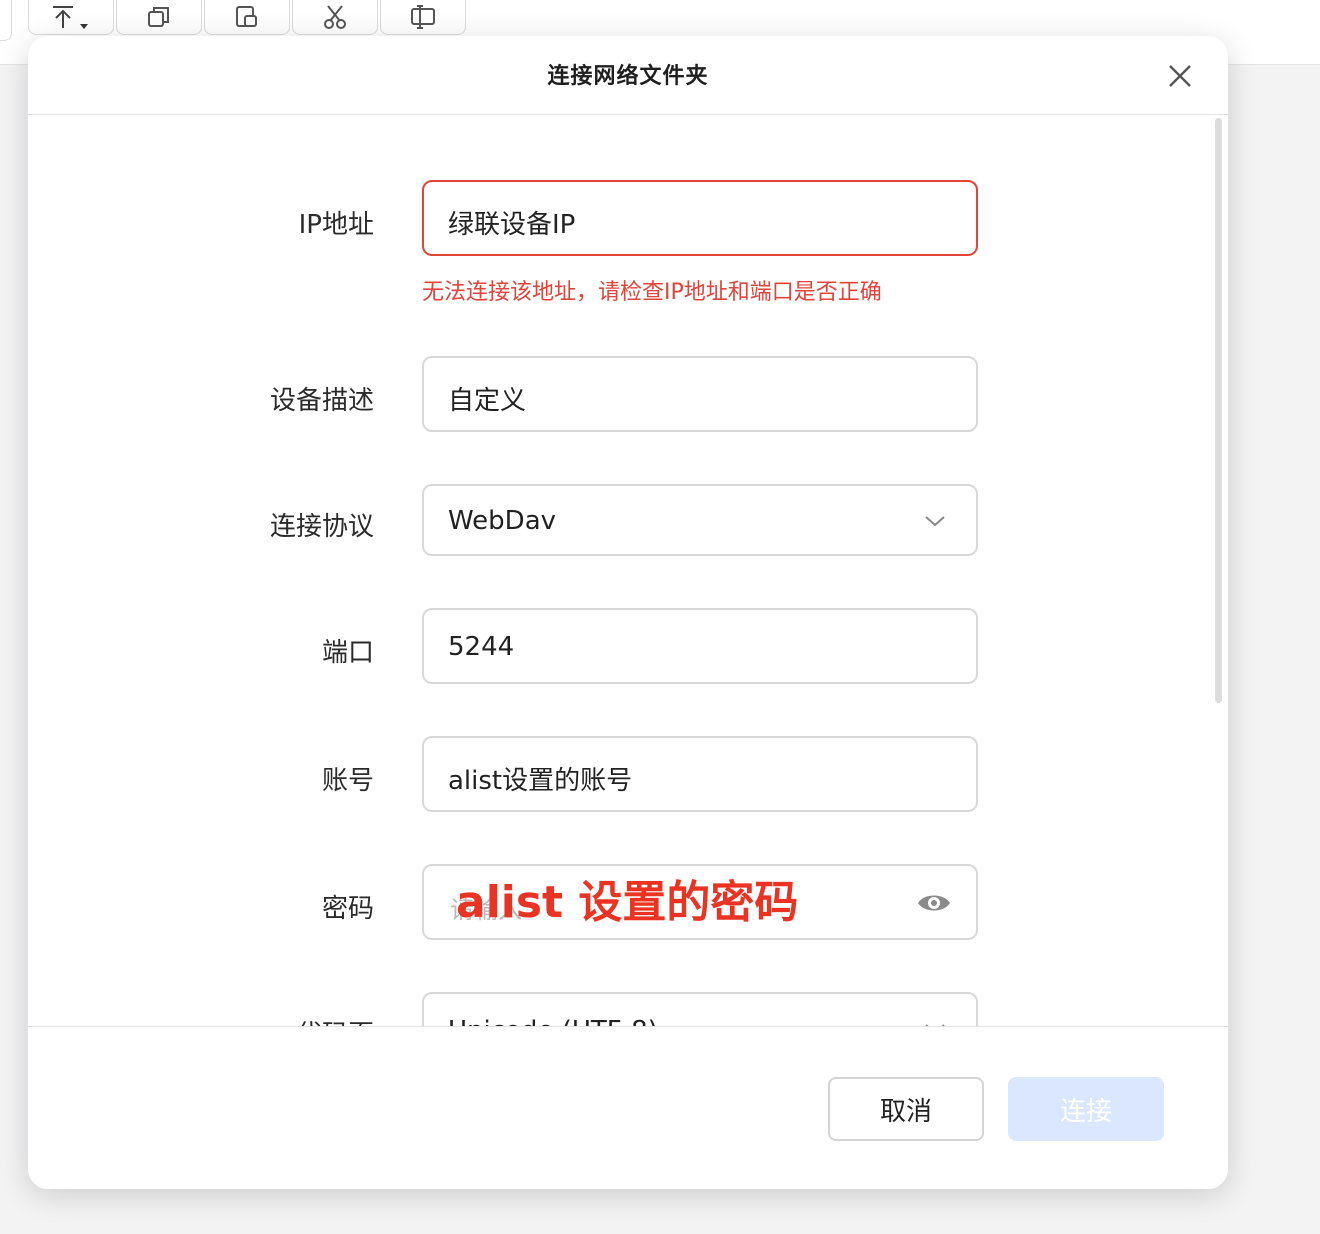 This screenshot has height=1234, width=1320. Describe the element at coordinates (502, 521) in the screenshot. I see `protocol-value: WebDav` at that location.